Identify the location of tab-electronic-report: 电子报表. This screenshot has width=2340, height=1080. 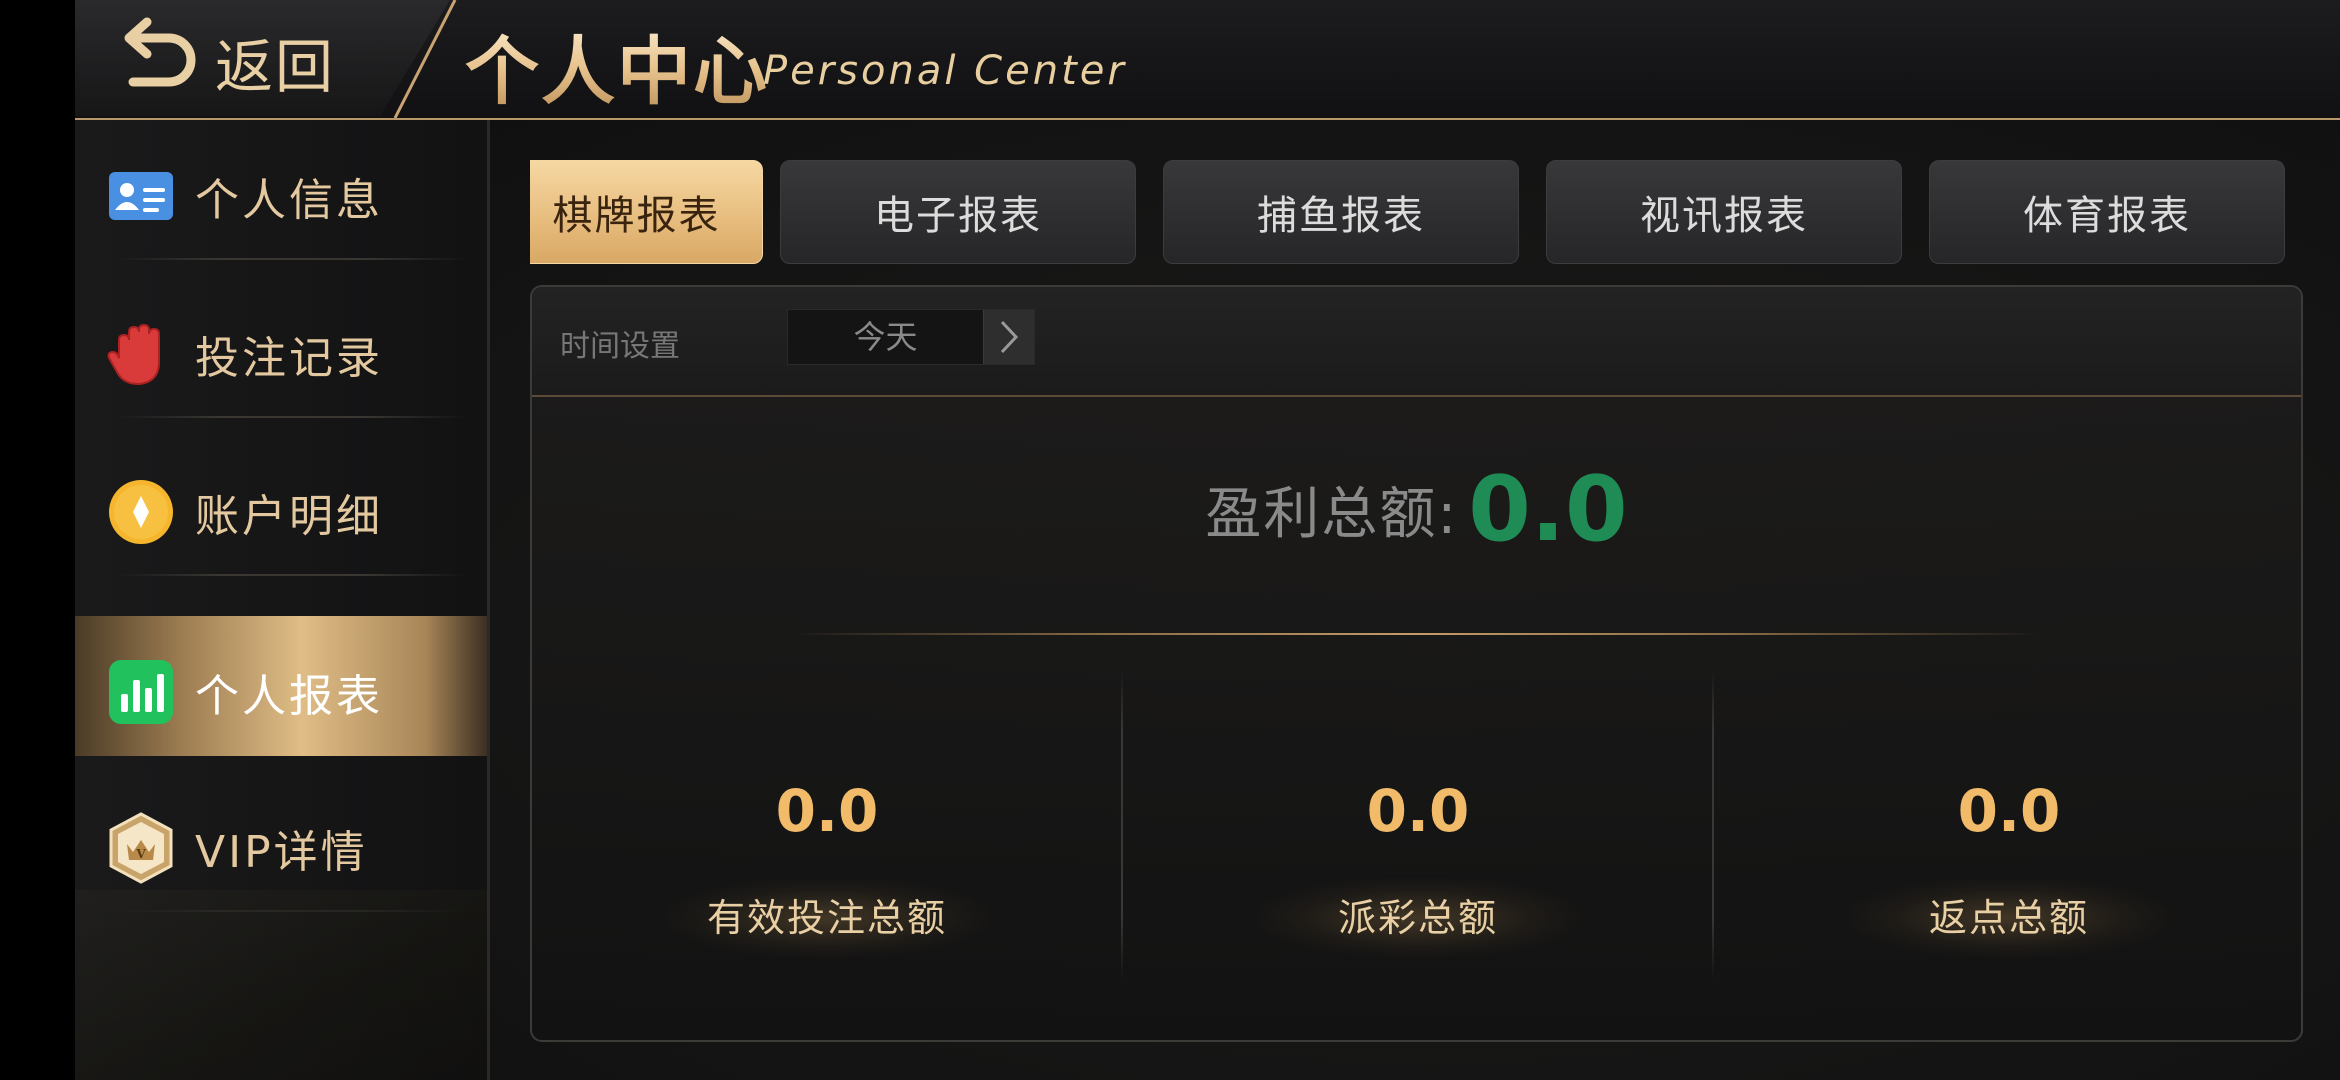
(958, 212).